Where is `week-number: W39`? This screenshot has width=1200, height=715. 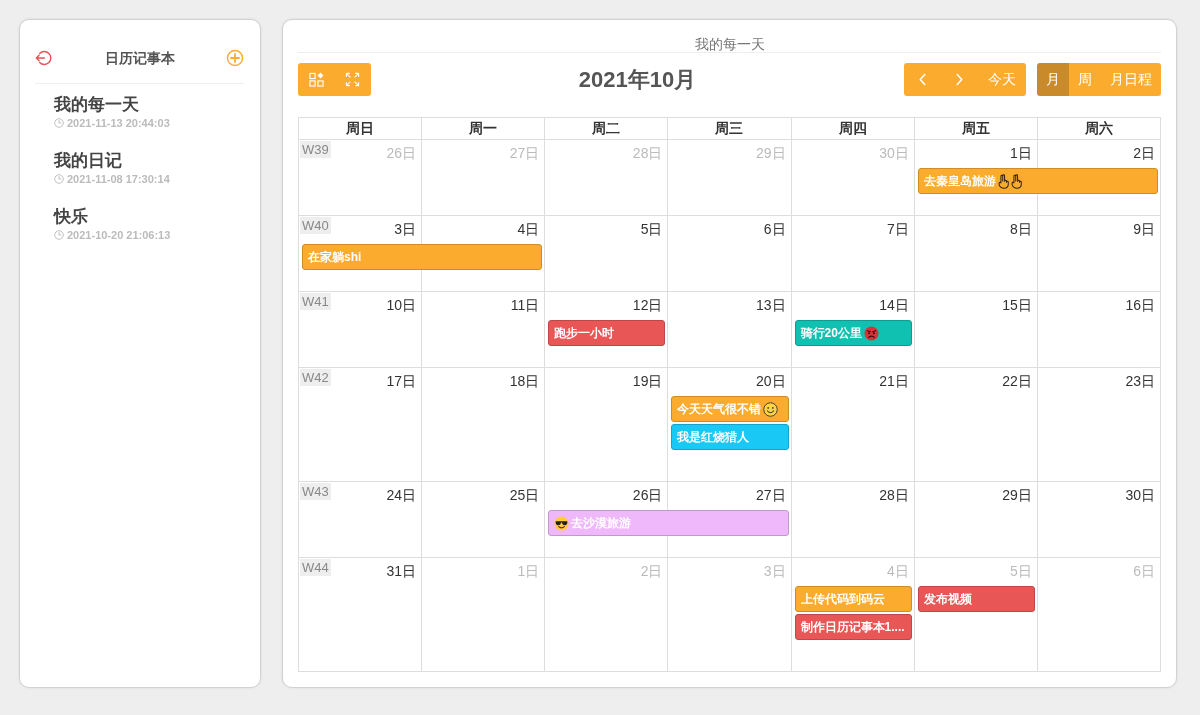
week-number: W39 is located at coordinates (315, 149).